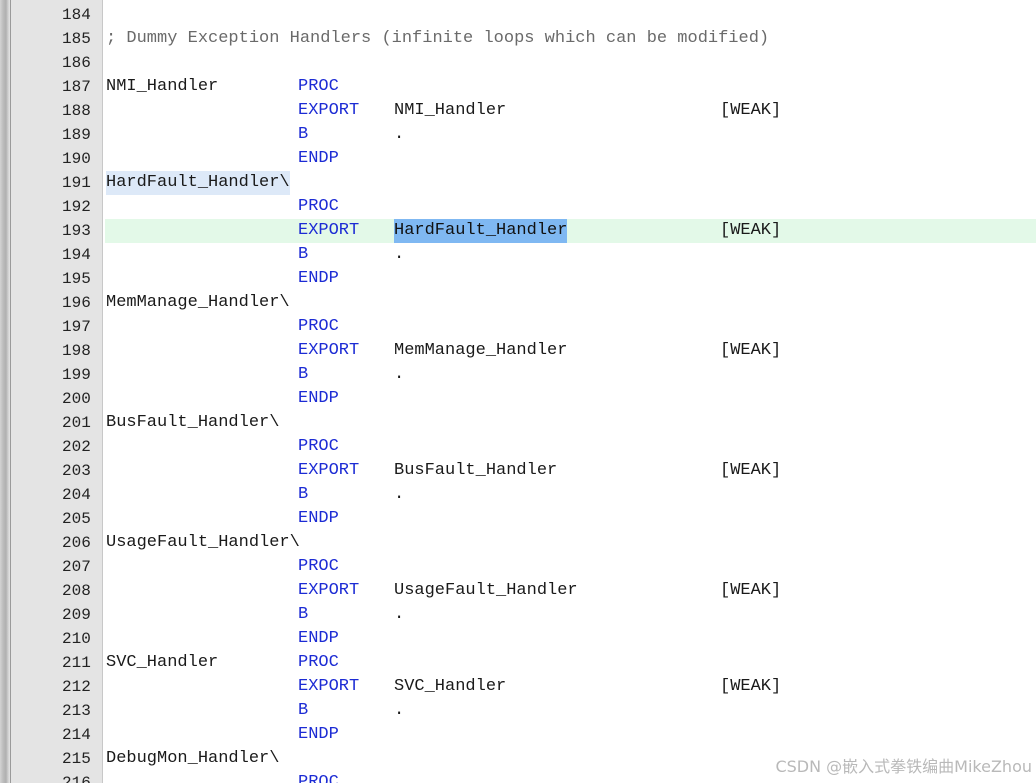 The image size is (1036, 783). I want to click on code-line-current: 193 EXPORT HardFault_Handler [WEAK], so click(518, 231).